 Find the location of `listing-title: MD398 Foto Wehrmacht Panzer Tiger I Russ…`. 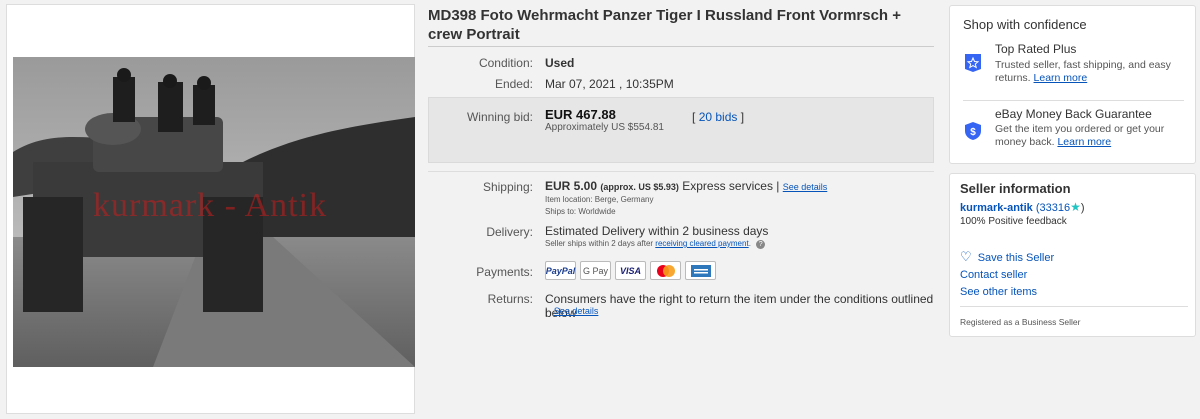

listing-title: MD398 Foto Wehrmacht Panzer Tiger I Russ… is located at coordinates (665, 25).